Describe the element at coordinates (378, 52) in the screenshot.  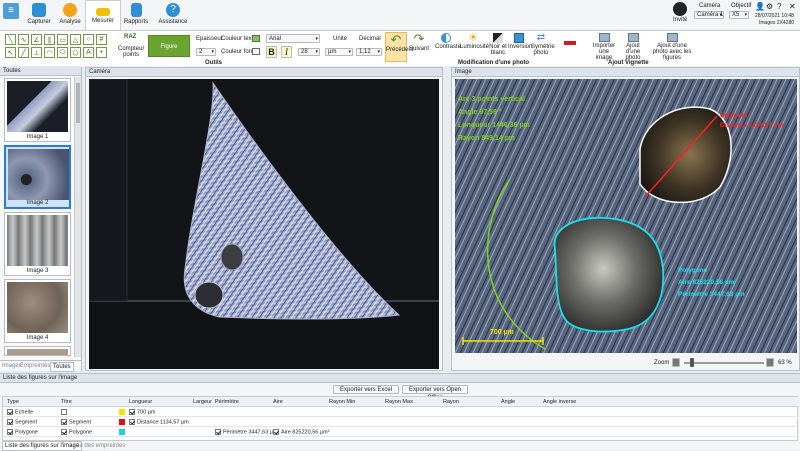
I see `chevron-down-icon: ▾` at that location.